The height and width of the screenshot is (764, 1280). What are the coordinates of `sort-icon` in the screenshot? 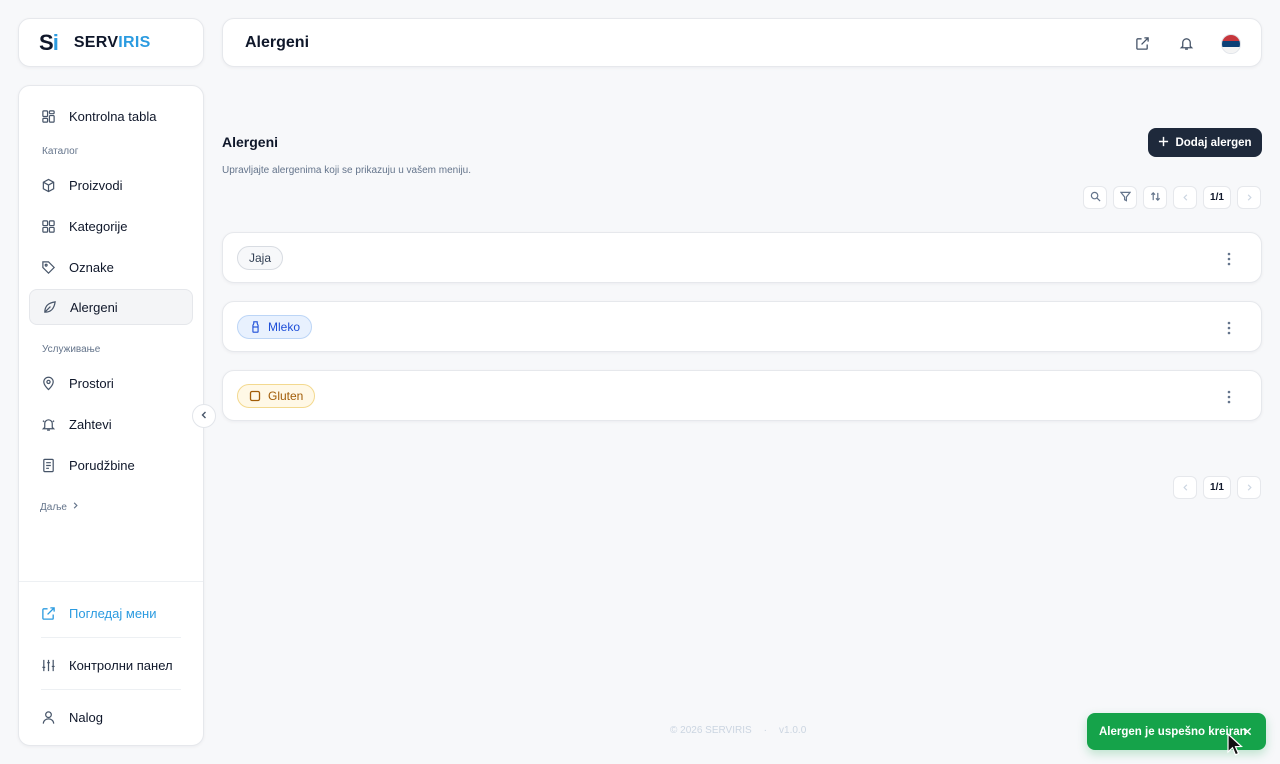 It's located at (1155, 198).